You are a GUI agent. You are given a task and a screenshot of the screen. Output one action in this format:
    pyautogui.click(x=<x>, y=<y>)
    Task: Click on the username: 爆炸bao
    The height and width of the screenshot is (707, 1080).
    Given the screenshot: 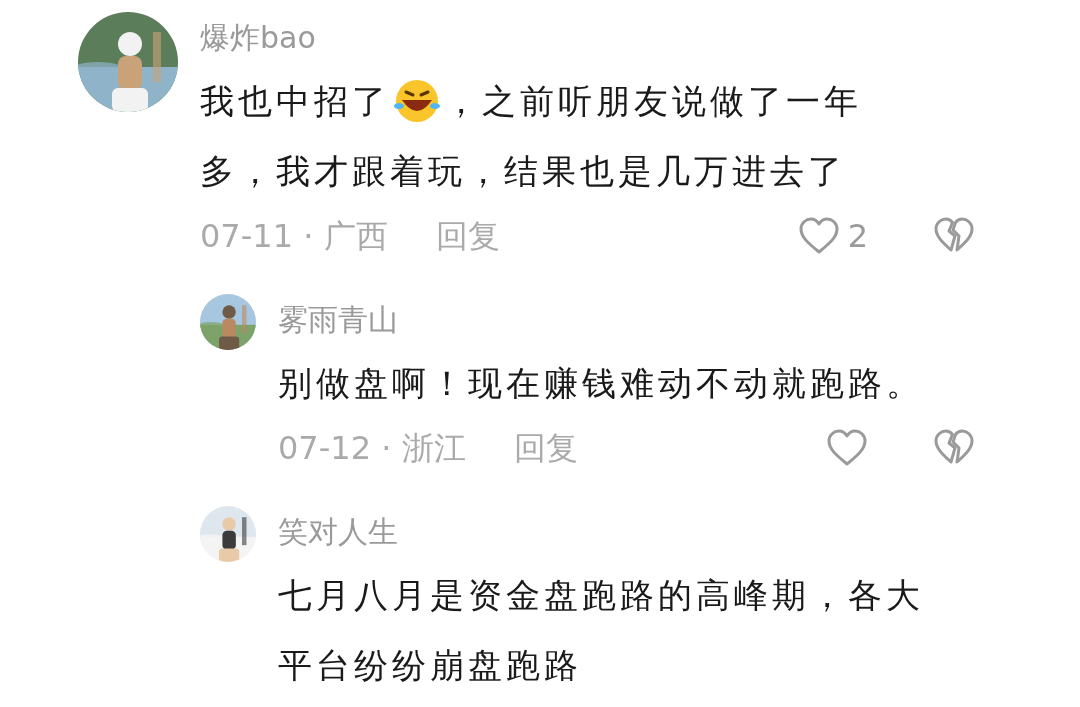 What is the action you would take?
    pyautogui.click(x=258, y=38)
    